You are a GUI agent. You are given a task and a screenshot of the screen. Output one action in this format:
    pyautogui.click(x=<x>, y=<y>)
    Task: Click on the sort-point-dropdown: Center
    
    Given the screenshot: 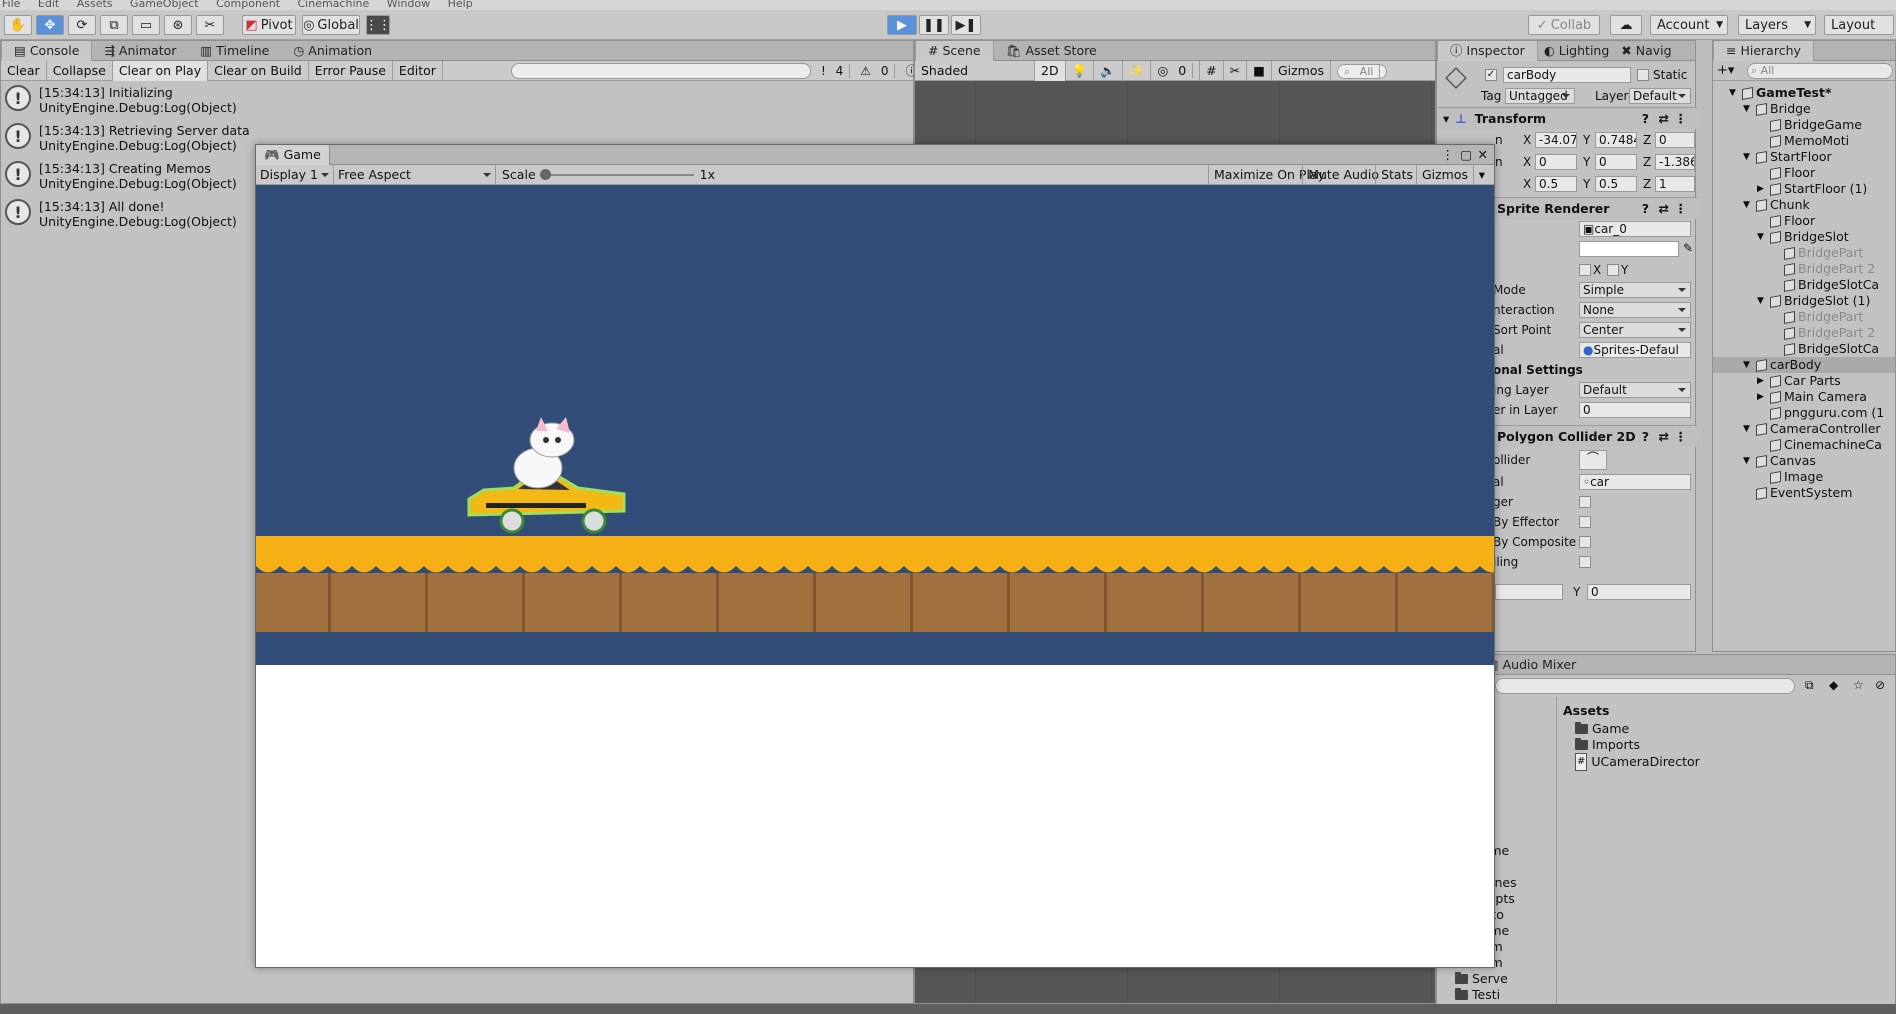 What is the action you would take?
    pyautogui.click(x=1635, y=330)
    